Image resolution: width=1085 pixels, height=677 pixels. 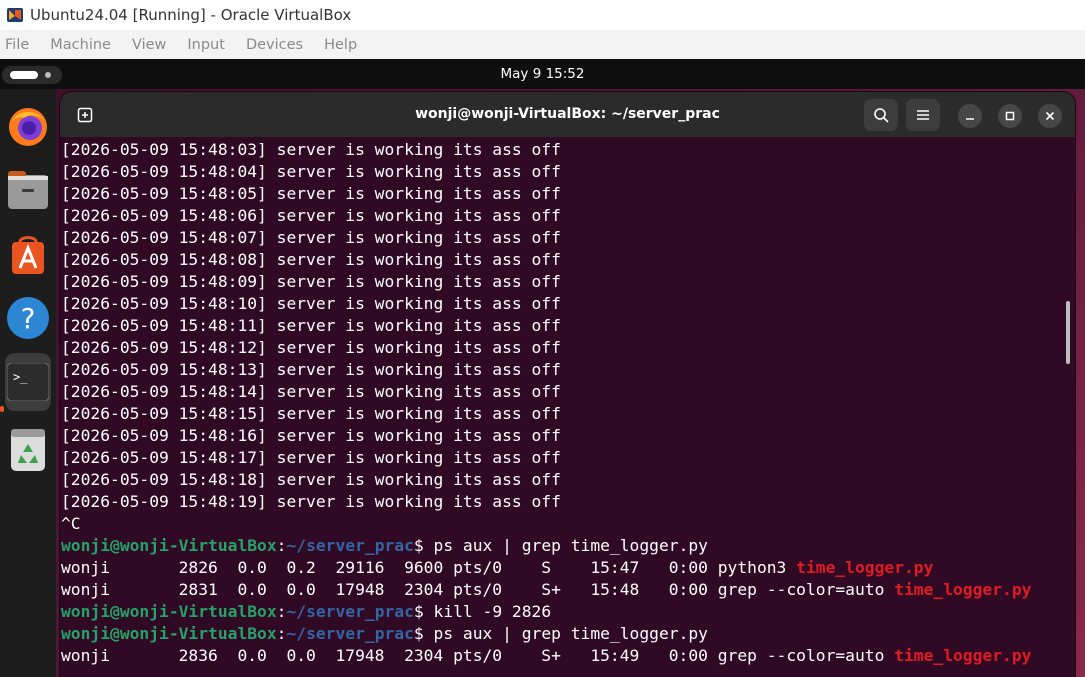 I want to click on terminal-icon: >_, so click(x=28, y=382).